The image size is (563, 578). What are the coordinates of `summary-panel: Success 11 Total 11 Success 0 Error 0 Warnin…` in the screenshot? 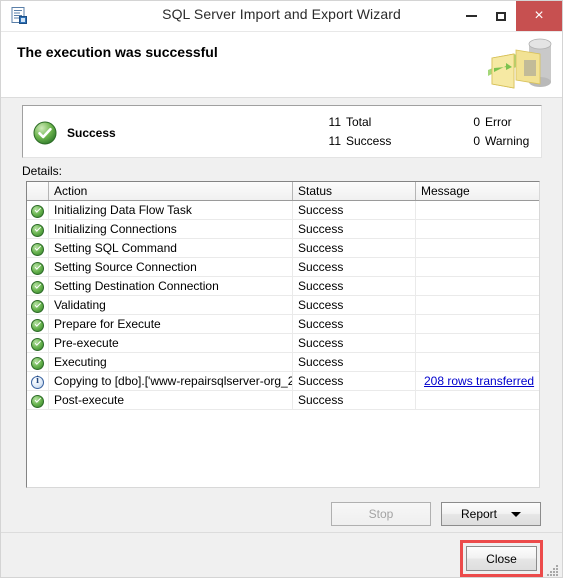 It's located at (282, 131).